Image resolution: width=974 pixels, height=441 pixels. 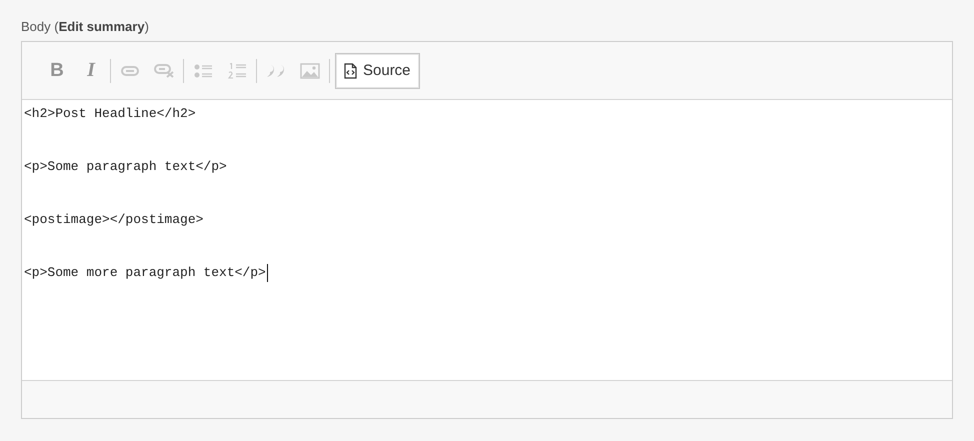 What do you see at coordinates (114, 219) in the screenshot?
I see `code-line: <postimage></postimage>` at bounding box center [114, 219].